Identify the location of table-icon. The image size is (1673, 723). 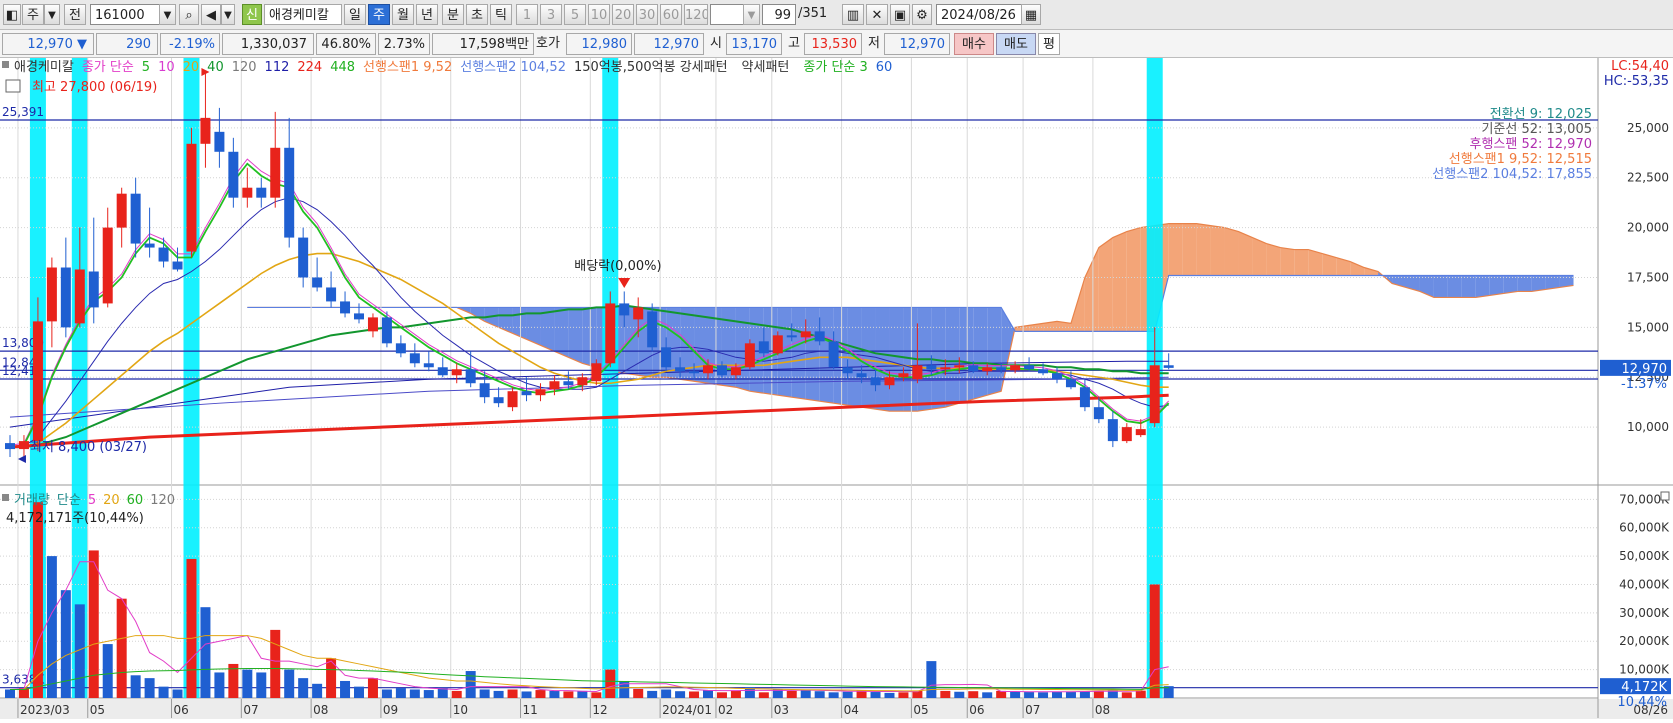
(13, 86).